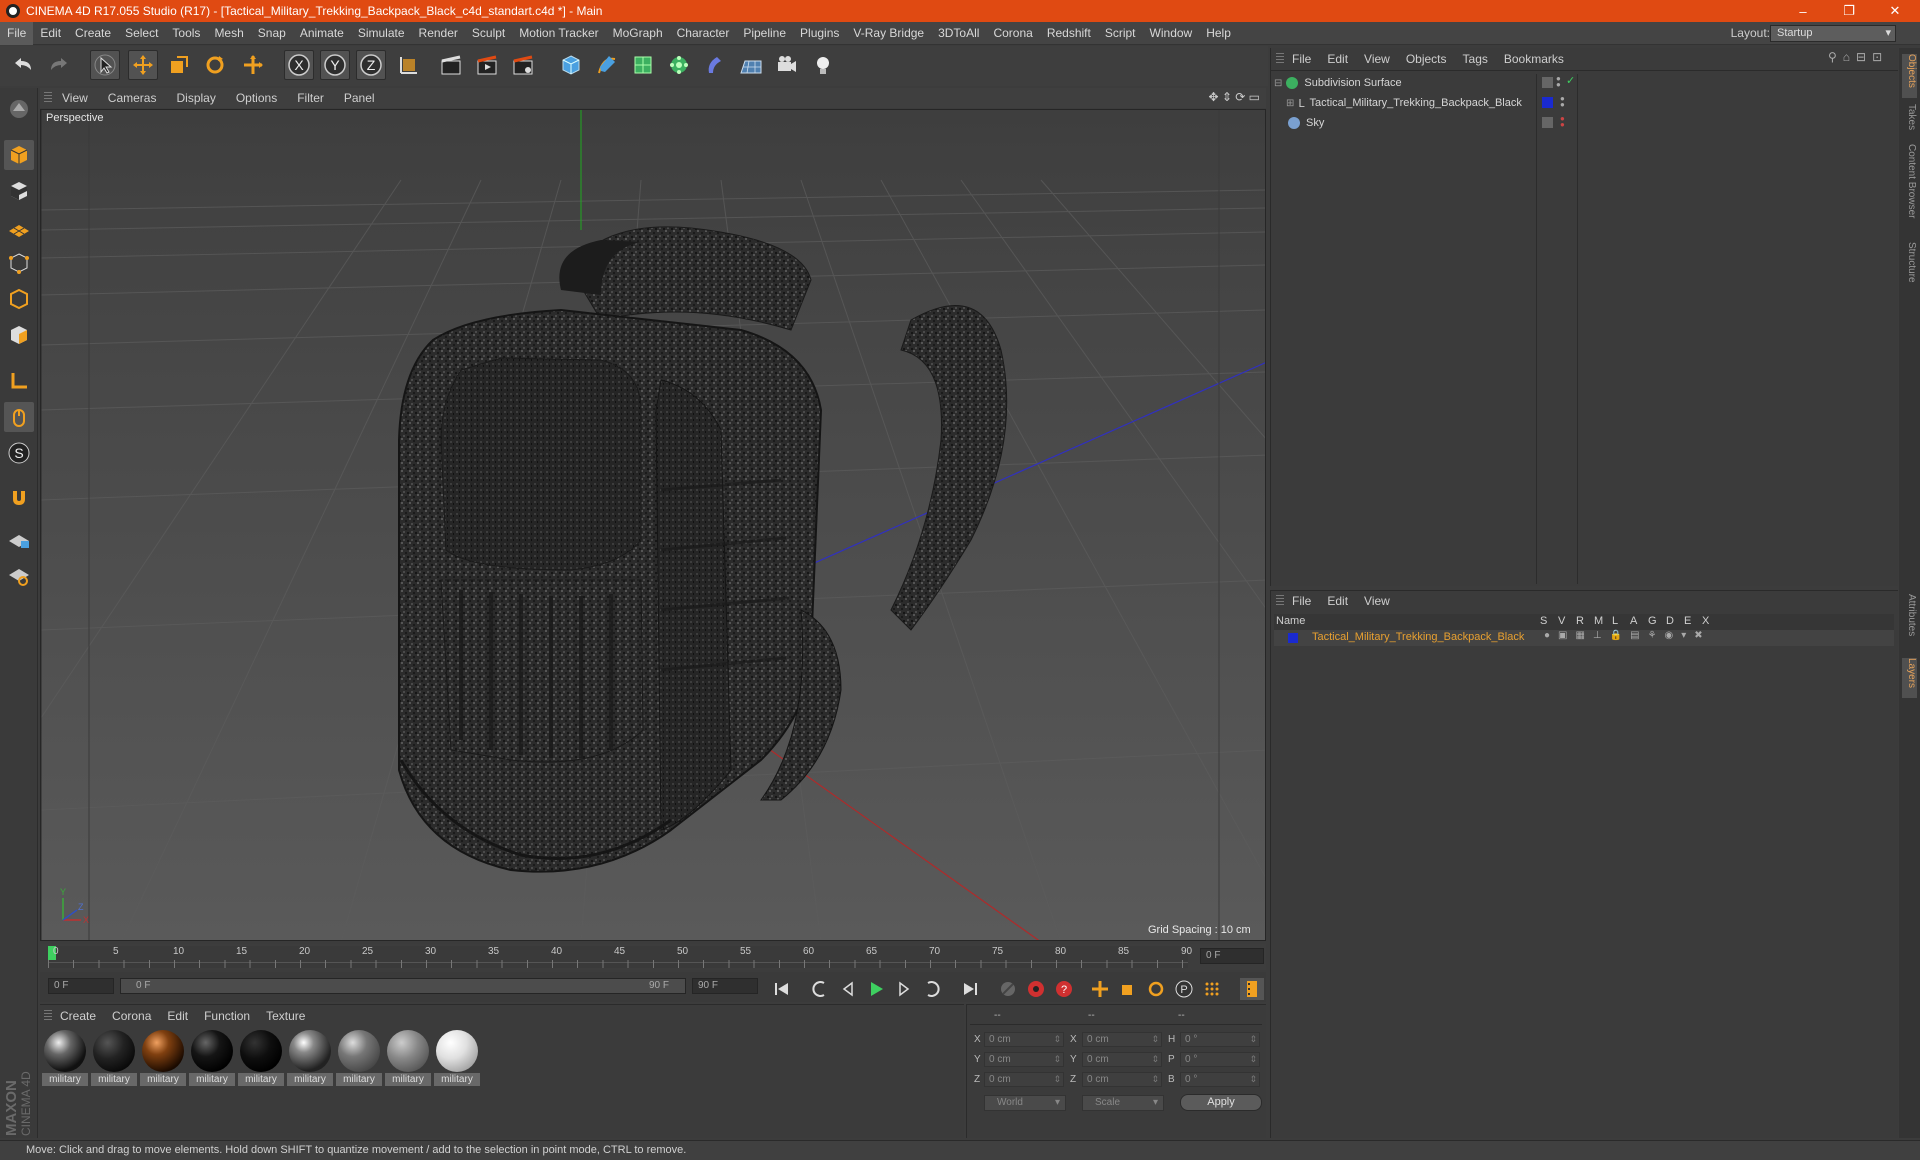 The height and width of the screenshot is (1160, 1920). I want to click on menu-mesh: Mesh, so click(228, 33).